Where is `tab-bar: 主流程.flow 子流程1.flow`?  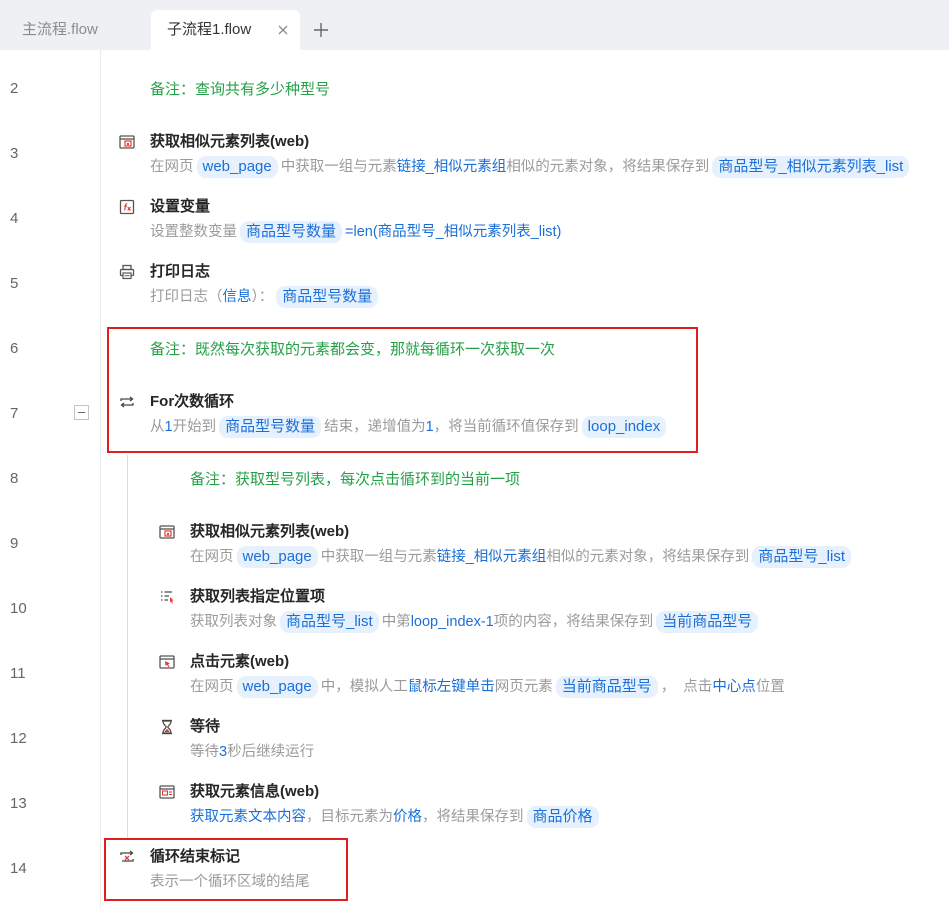
tab-bar: 主流程.flow 子流程1.flow is located at coordinates (474, 25).